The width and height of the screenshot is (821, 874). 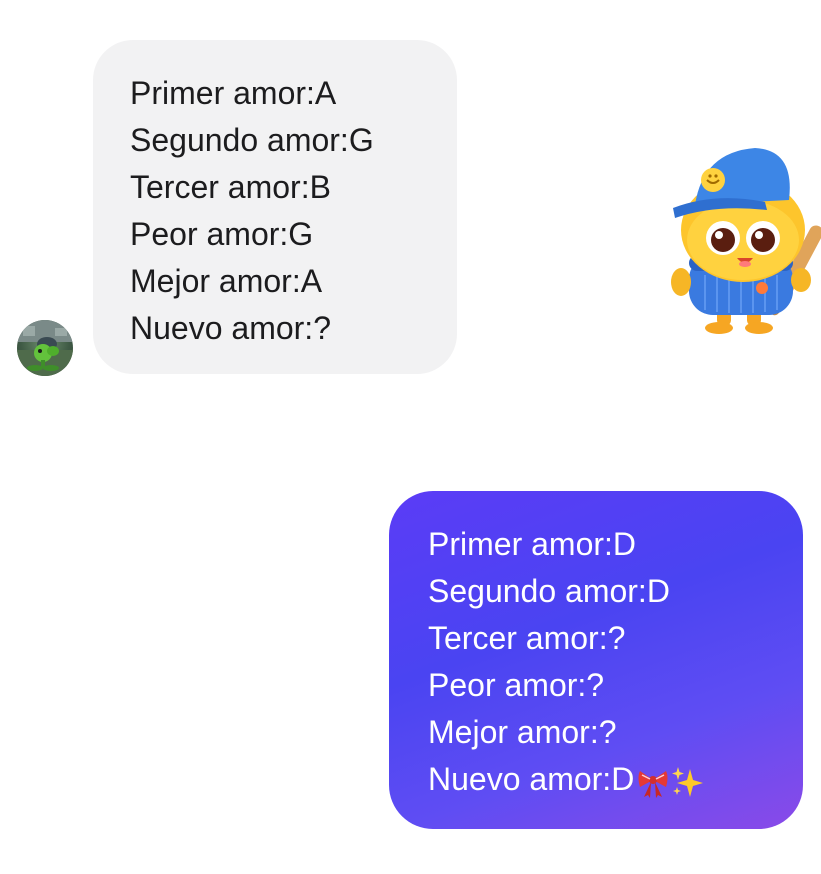 What do you see at coordinates (653, 784) in the screenshot?
I see `ribbon-emoji-icon` at bounding box center [653, 784].